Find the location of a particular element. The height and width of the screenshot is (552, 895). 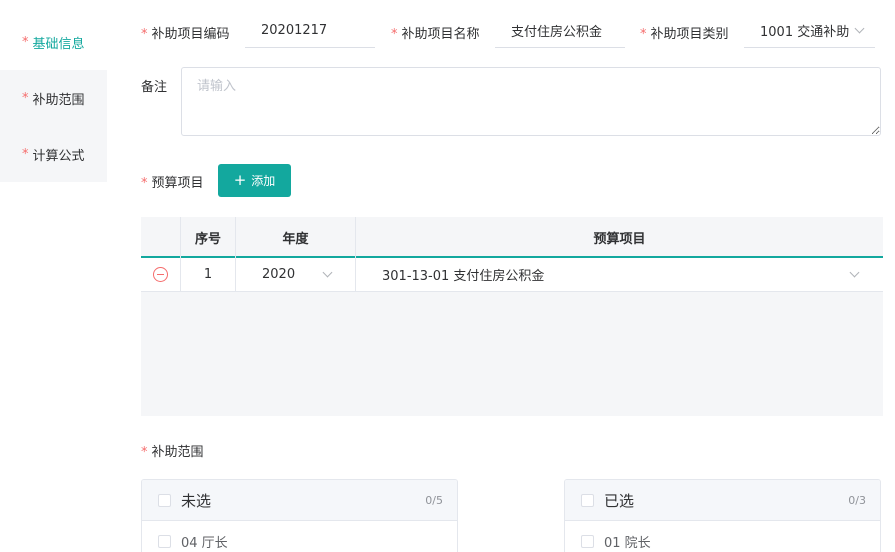

header-budget-item: 预算项目 is located at coordinates (619, 239).